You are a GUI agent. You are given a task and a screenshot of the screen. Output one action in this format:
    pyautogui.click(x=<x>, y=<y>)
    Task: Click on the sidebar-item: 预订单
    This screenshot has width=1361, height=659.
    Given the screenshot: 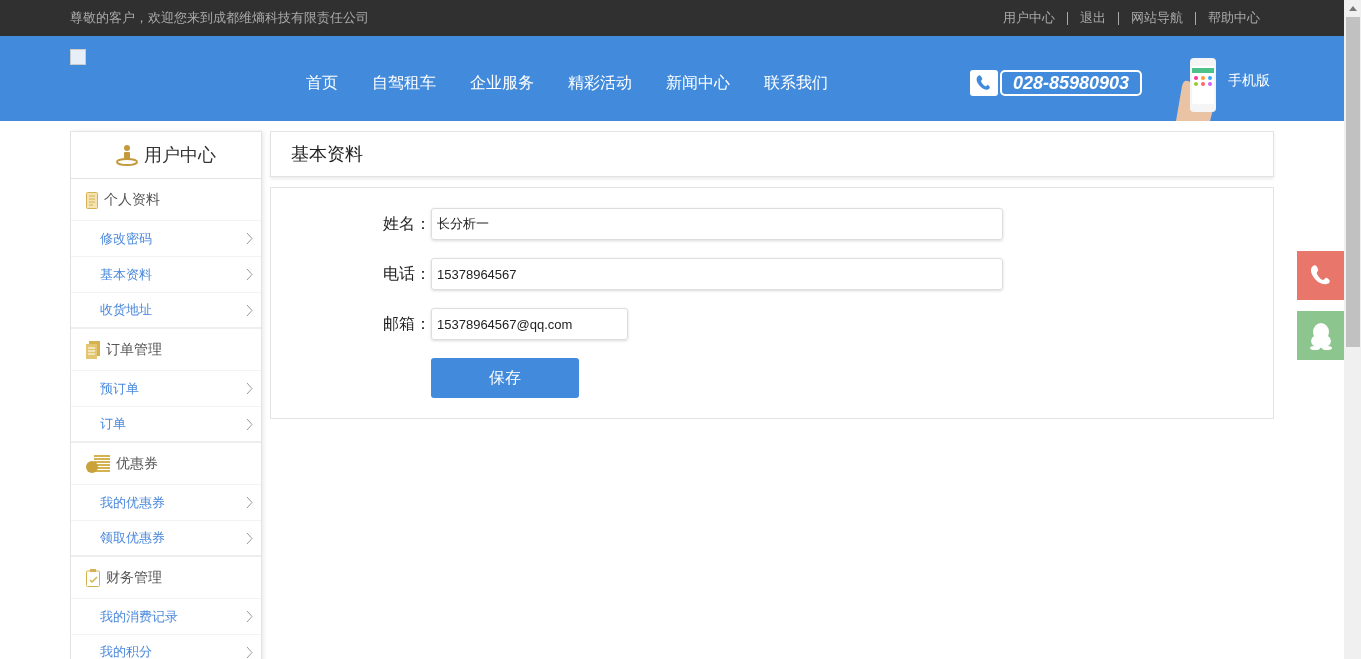 What is the action you would take?
    pyautogui.click(x=166, y=389)
    